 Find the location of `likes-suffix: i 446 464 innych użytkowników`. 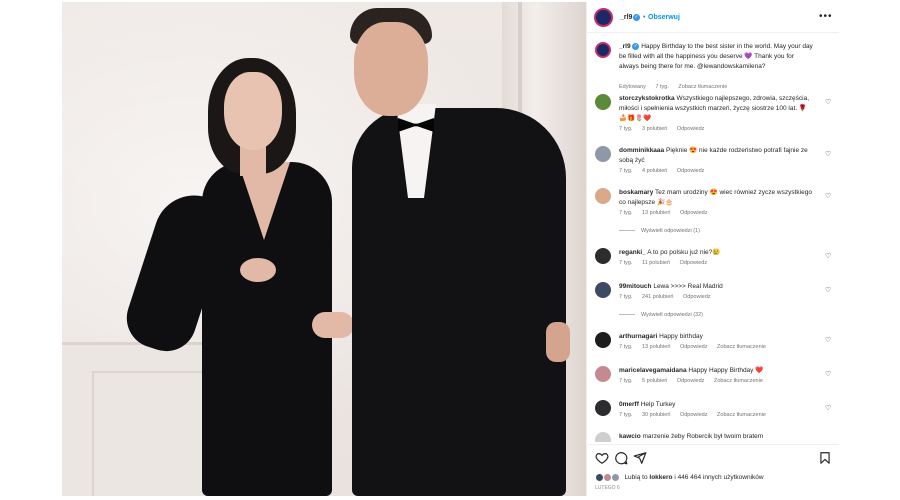

likes-suffix: i 446 464 innych użytkowników is located at coordinates (718, 477).